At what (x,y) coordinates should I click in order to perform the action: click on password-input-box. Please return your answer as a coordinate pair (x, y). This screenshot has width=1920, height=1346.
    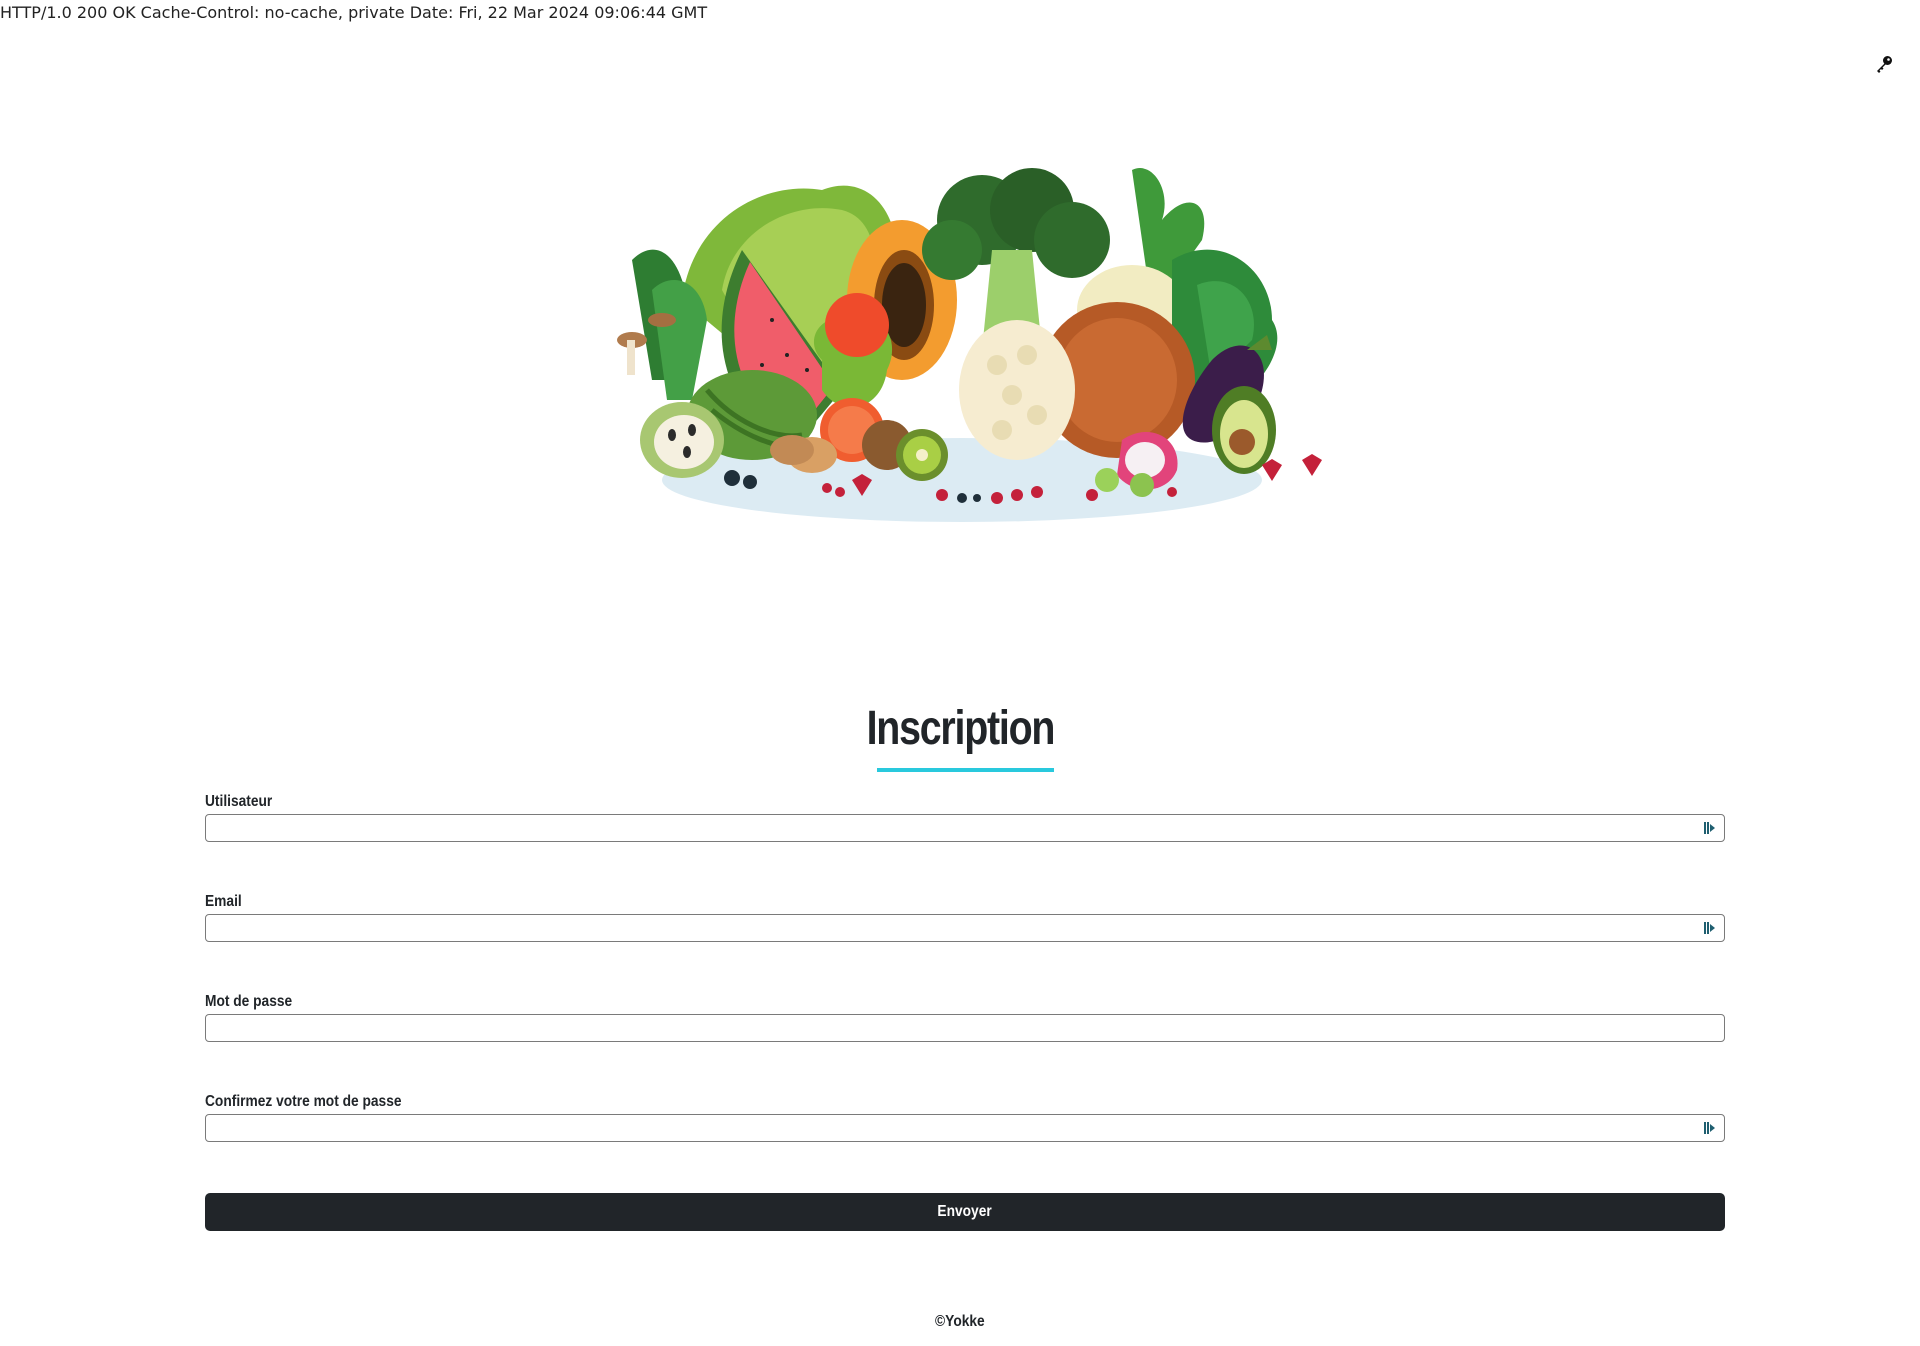
    Looking at the image, I should click on (965, 1028).